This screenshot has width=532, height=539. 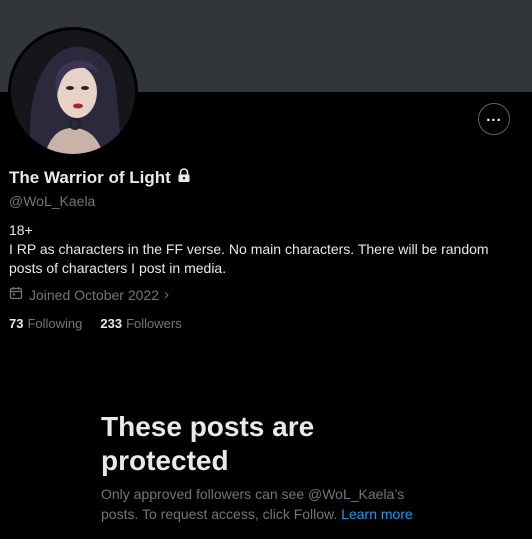 I want to click on lock-icon, so click(x=184, y=178).